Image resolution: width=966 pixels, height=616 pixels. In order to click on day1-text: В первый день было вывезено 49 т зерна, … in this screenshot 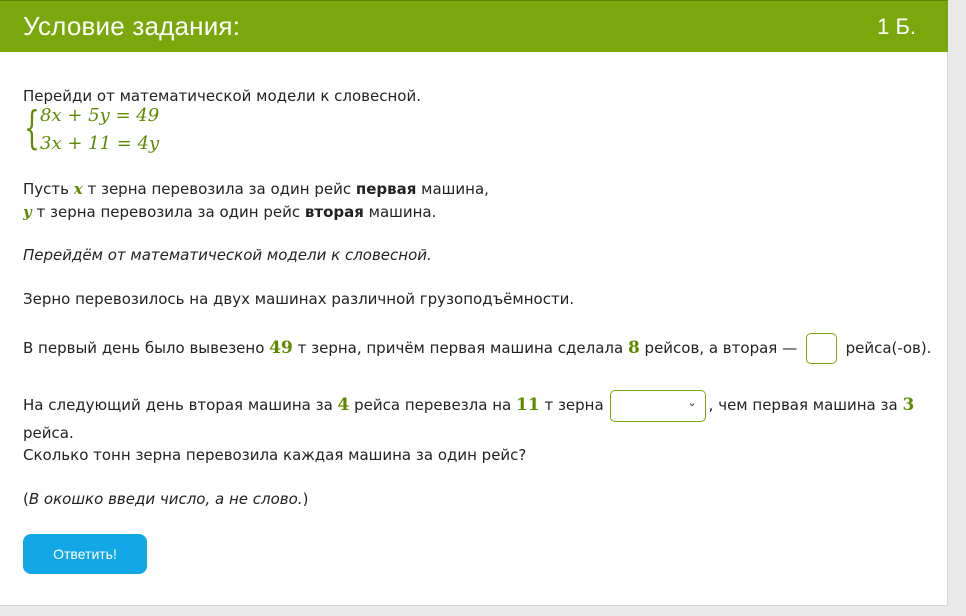, I will do `click(477, 348)`.